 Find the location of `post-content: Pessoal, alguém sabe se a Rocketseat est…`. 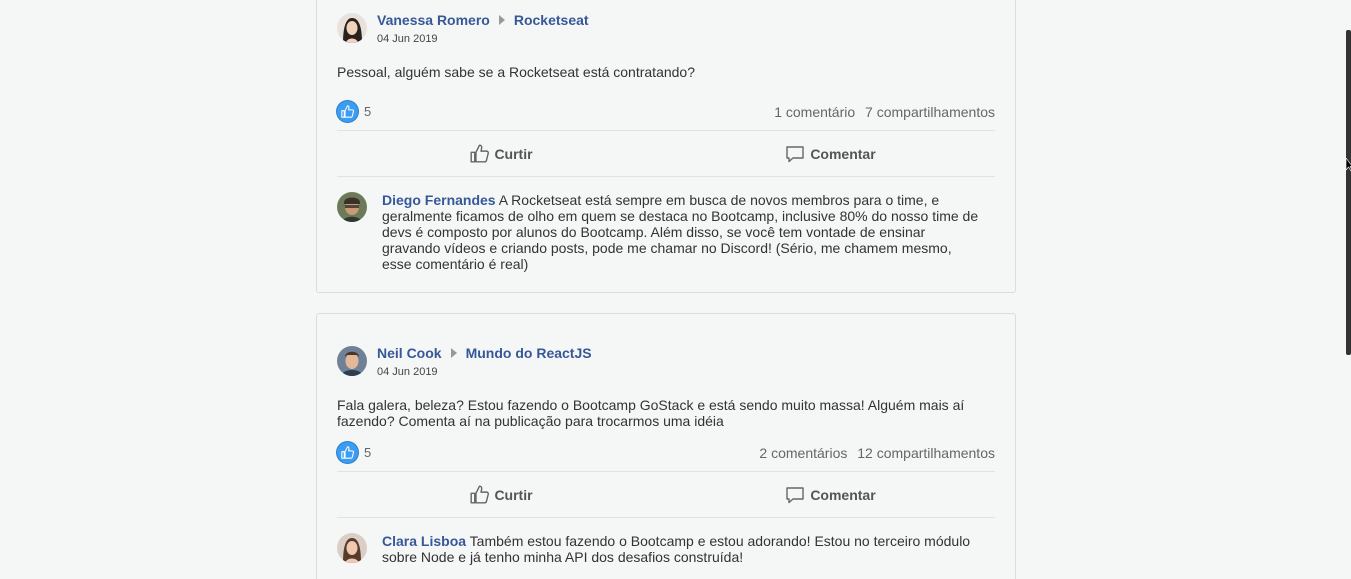

post-content: Pessoal, alguém sabe se a Rocketseat est… is located at coordinates (516, 72).